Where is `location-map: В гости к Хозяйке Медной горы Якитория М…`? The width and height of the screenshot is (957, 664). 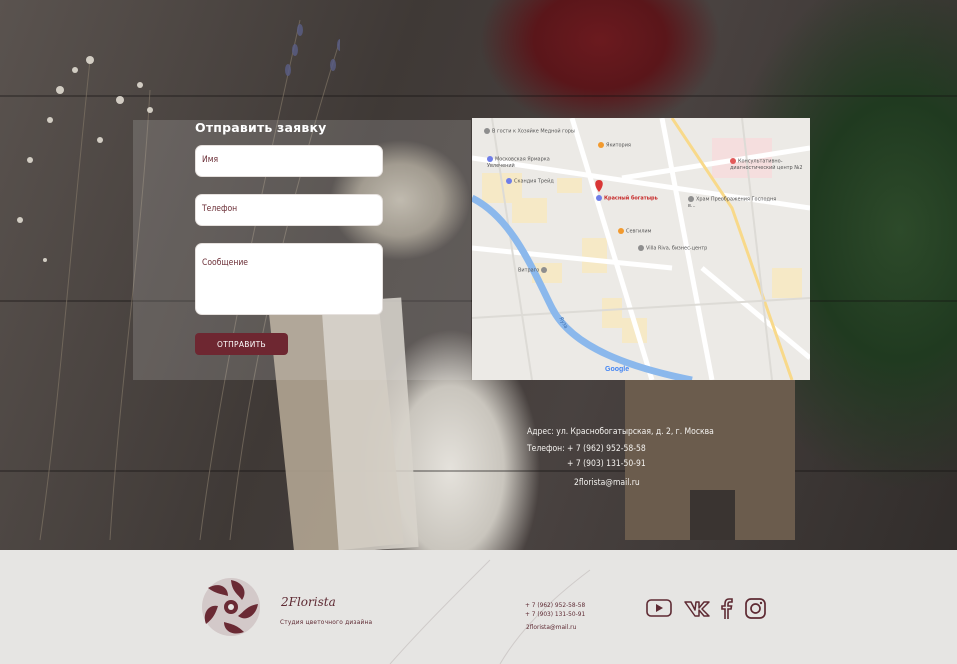 location-map: В гости к Хозяйке Медной горы Якитория М… is located at coordinates (641, 249).